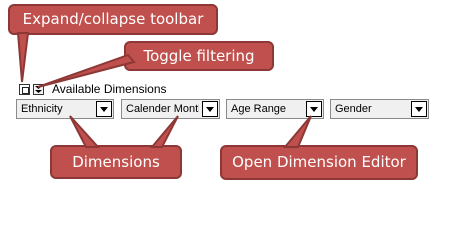 The image size is (450, 240). I want to click on arrow-dims-left, so click(85, 131).